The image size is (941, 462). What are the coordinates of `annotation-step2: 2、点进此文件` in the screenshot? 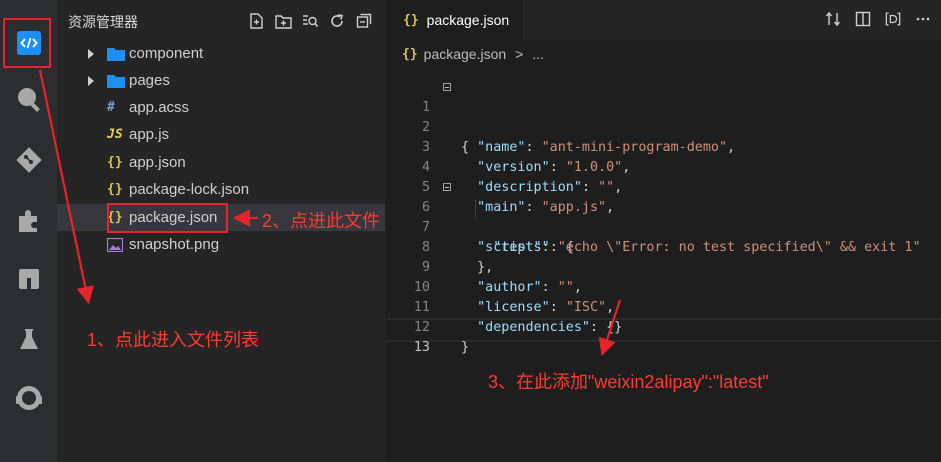 It's located at (321, 221).